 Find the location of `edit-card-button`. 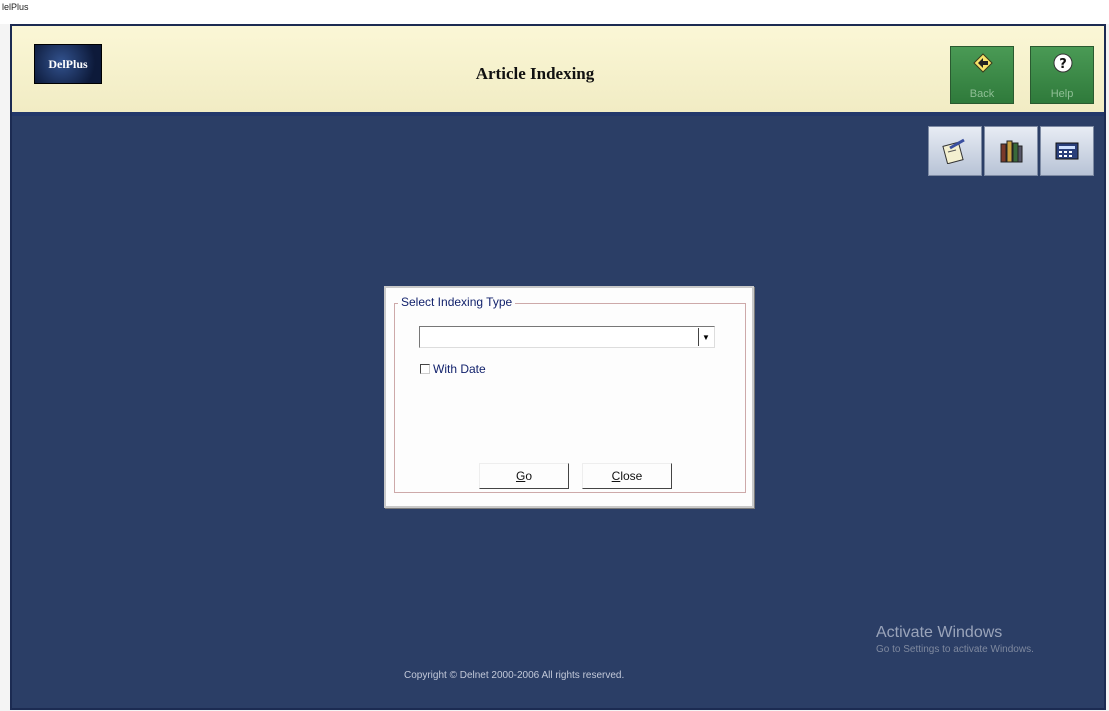

edit-card-button is located at coordinates (955, 151).